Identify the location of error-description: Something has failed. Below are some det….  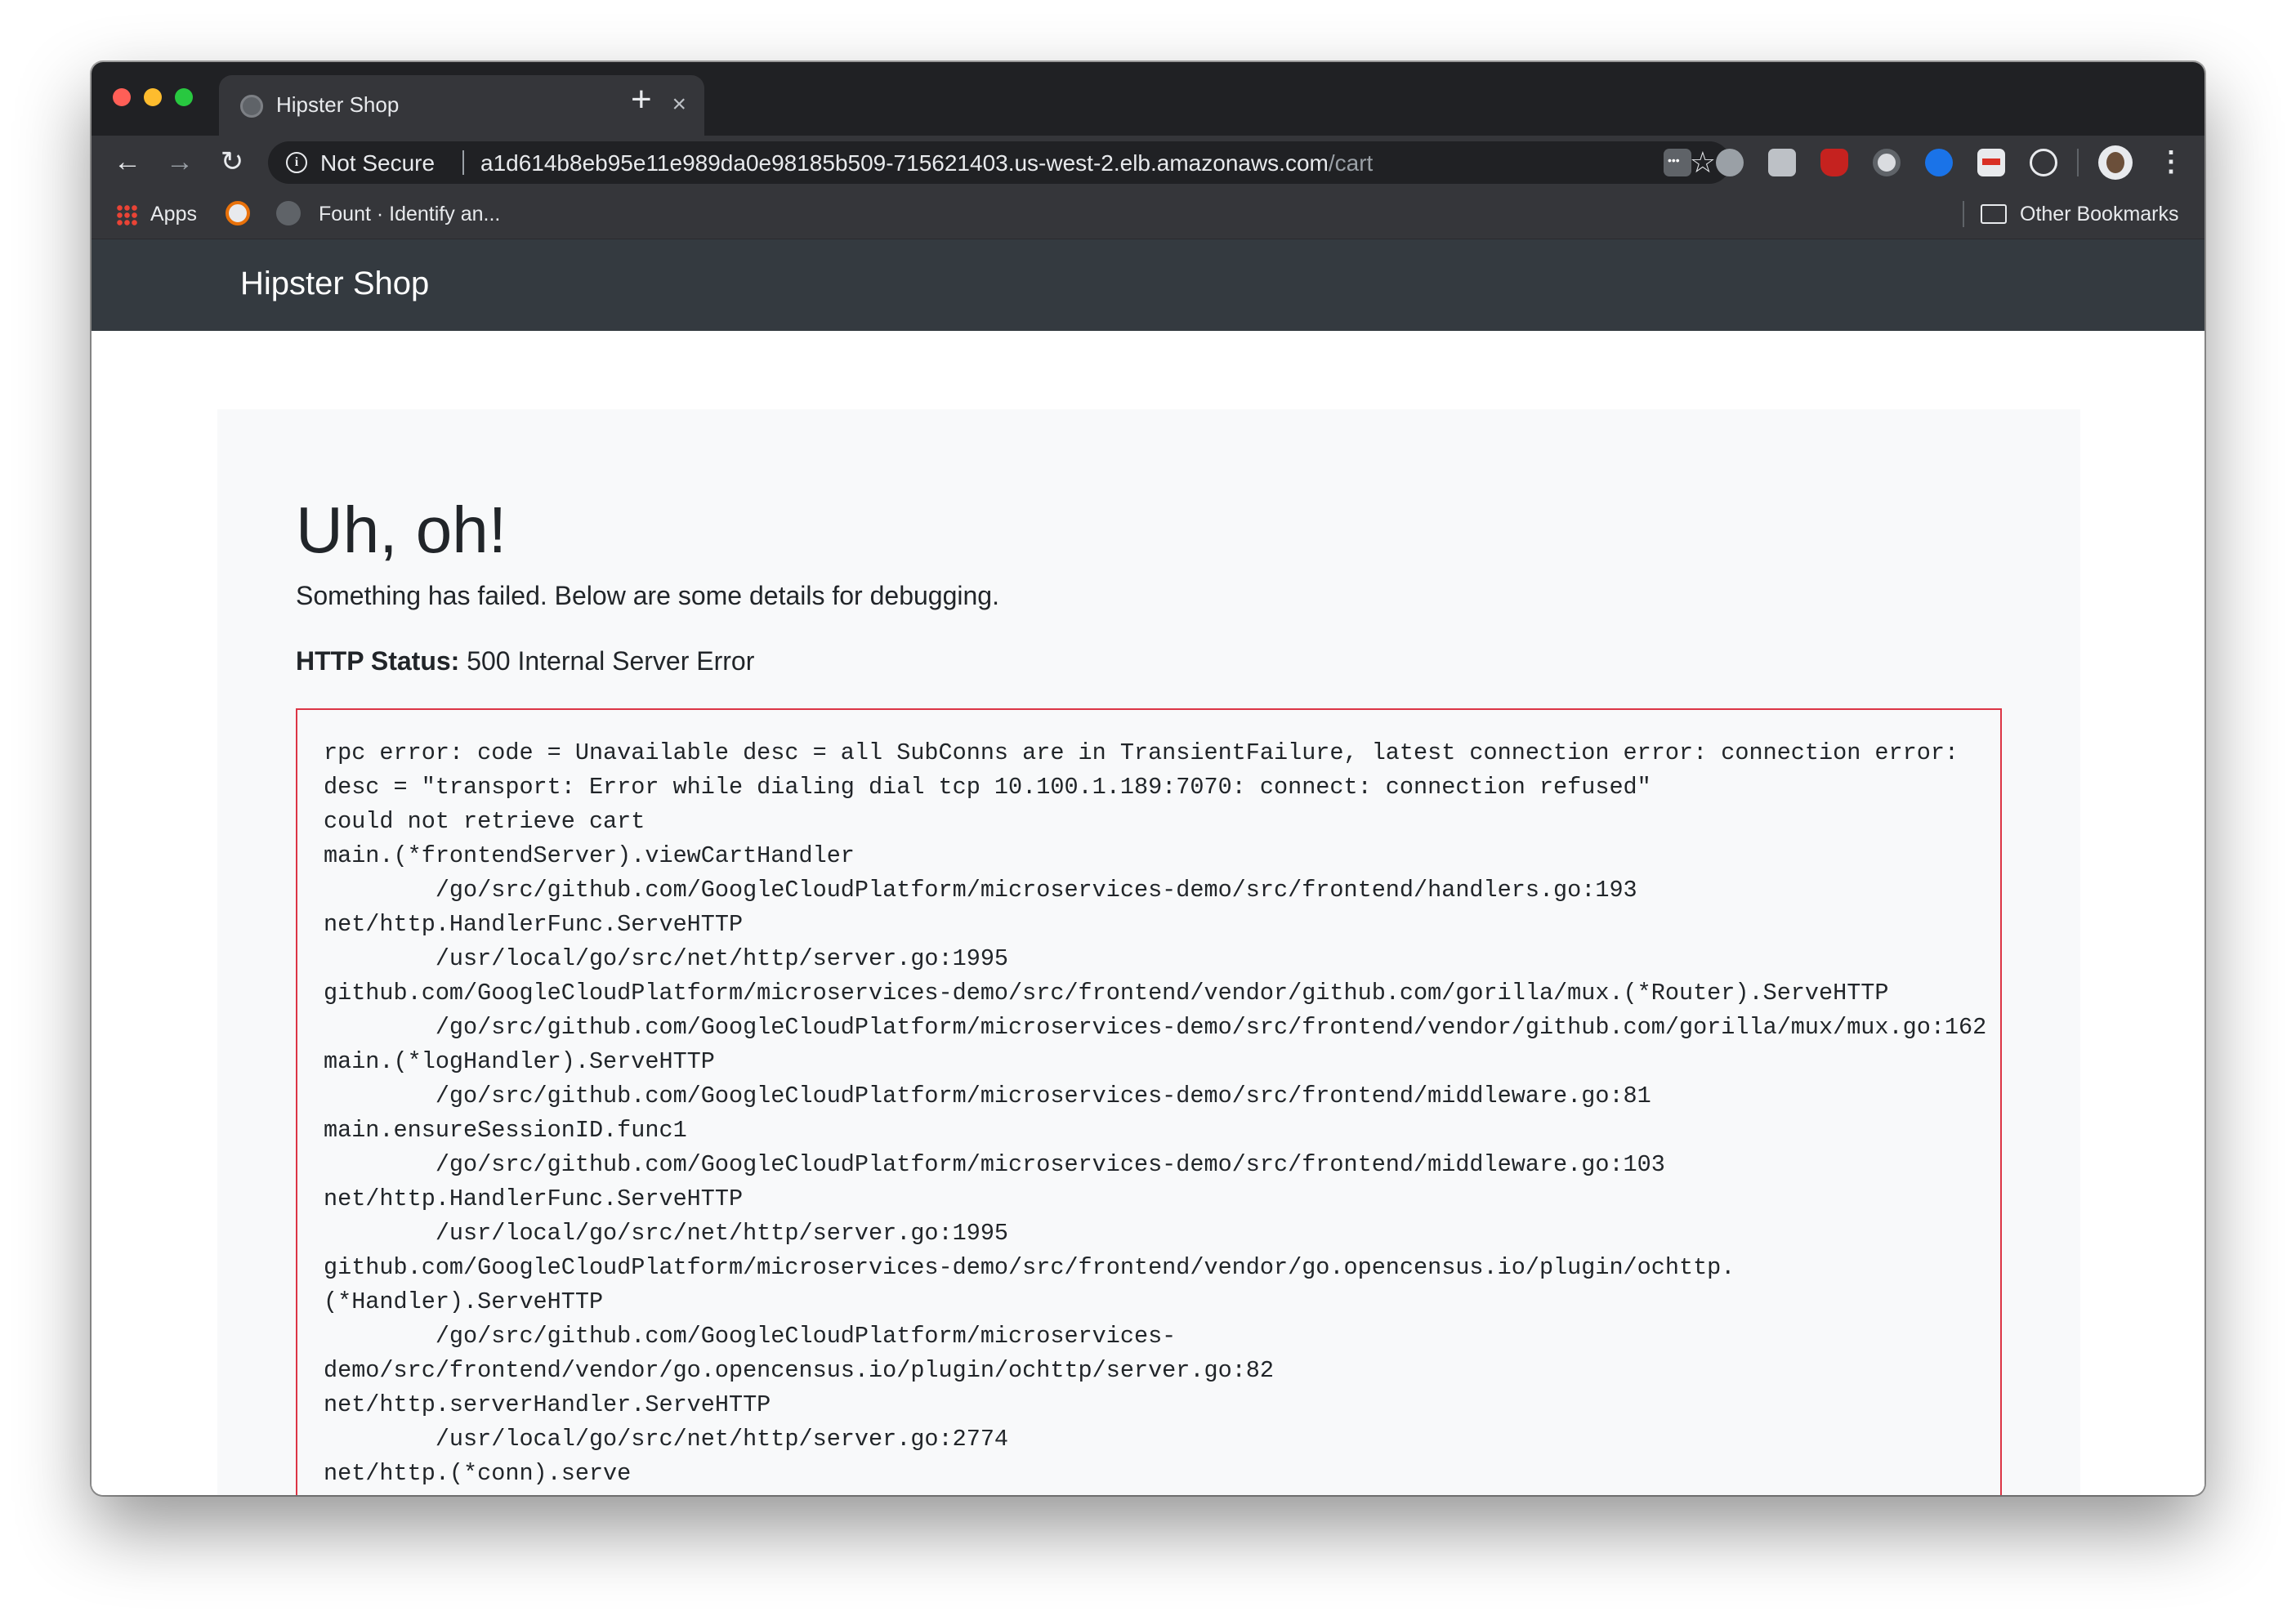
(647, 595).